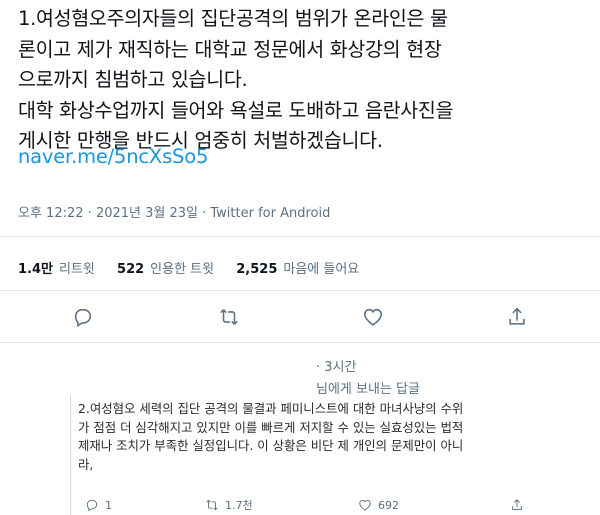 The height and width of the screenshot is (515, 600). I want to click on reply-timestamp: · 3시간, so click(336, 365).